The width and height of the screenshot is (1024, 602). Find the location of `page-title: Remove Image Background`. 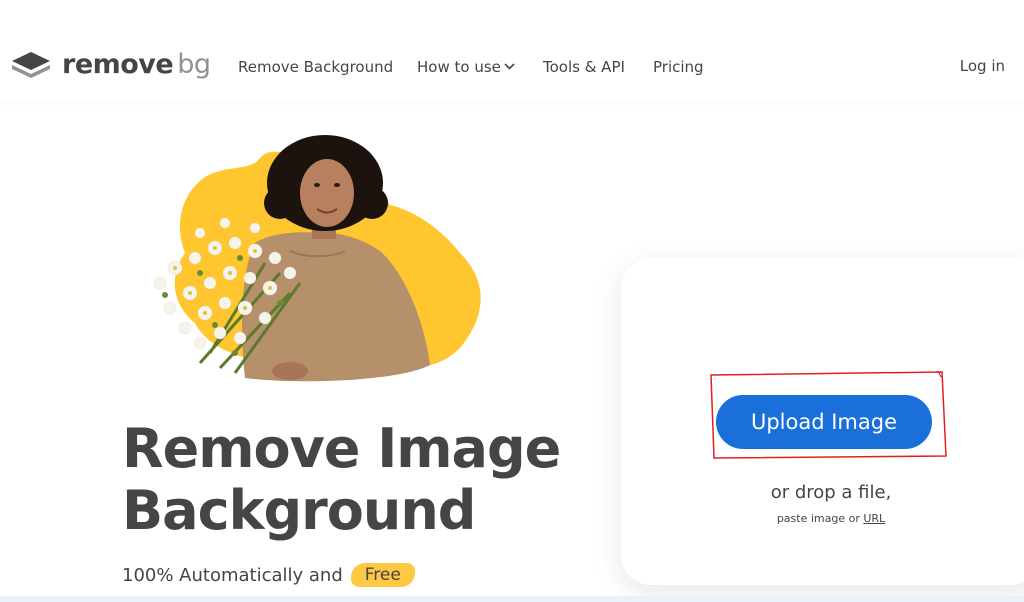

page-title: Remove Image Background is located at coordinates (341, 479).